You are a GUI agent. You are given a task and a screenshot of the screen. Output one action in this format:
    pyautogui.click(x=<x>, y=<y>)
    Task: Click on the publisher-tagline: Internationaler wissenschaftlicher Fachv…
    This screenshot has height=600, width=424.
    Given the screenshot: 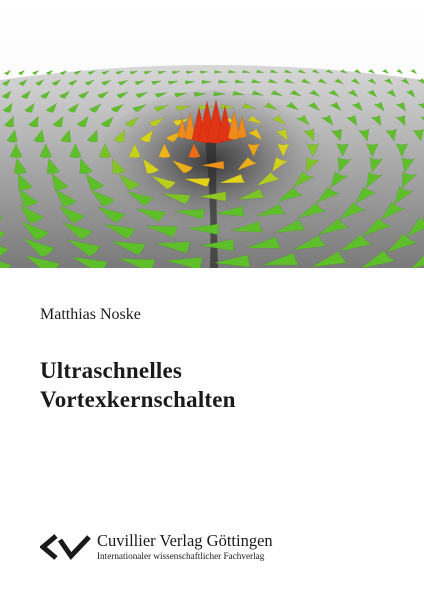 What is the action you would take?
    pyautogui.click(x=181, y=556)
    